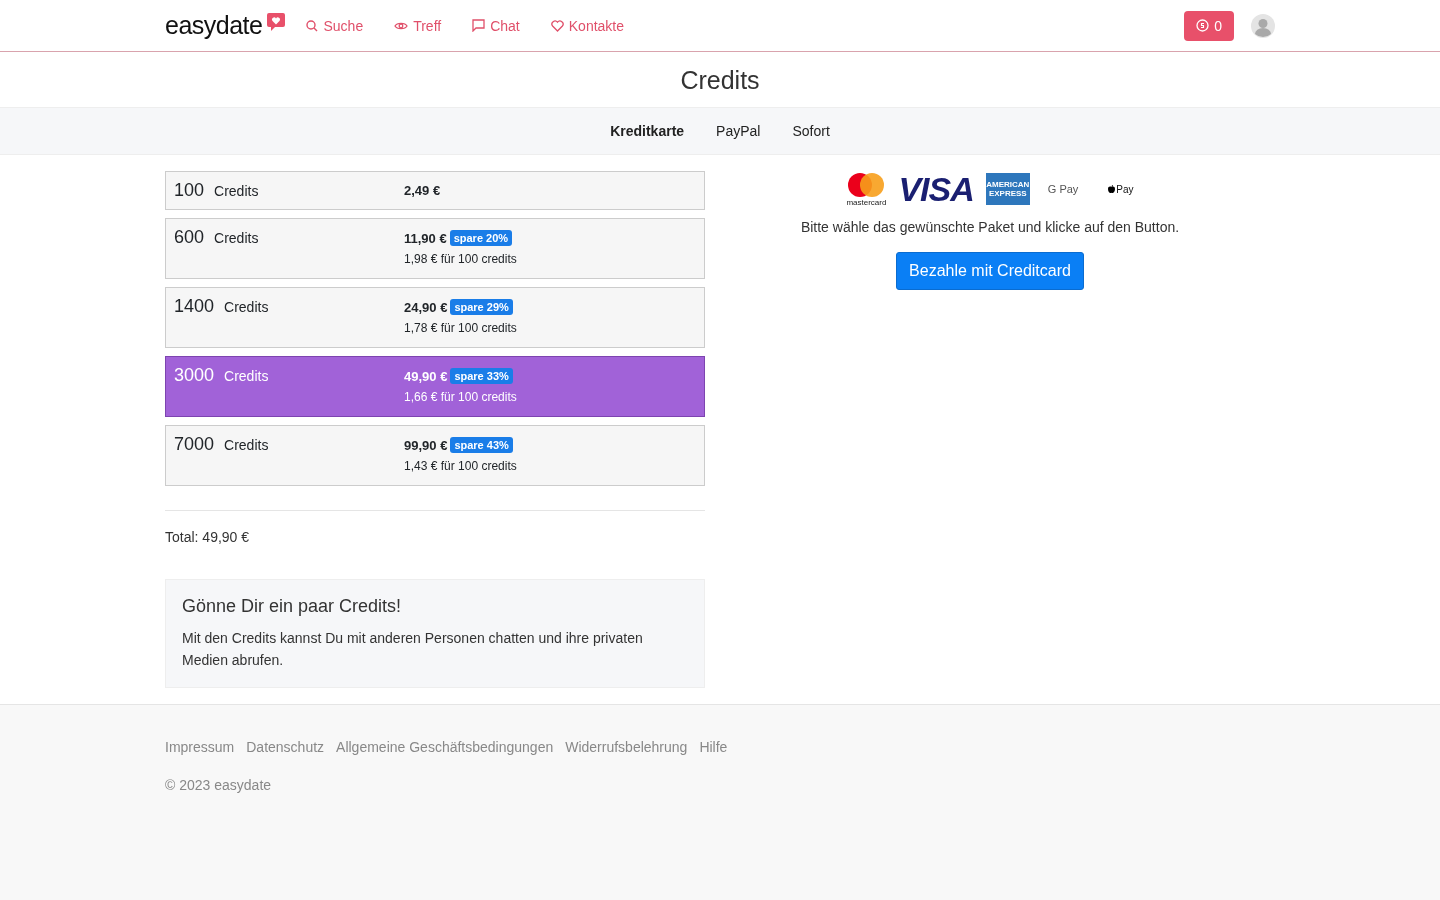  What do you see at coordinates (1203, 25) in the screenshot?
I see `coin-icon` at bounding box center [1203, 25].